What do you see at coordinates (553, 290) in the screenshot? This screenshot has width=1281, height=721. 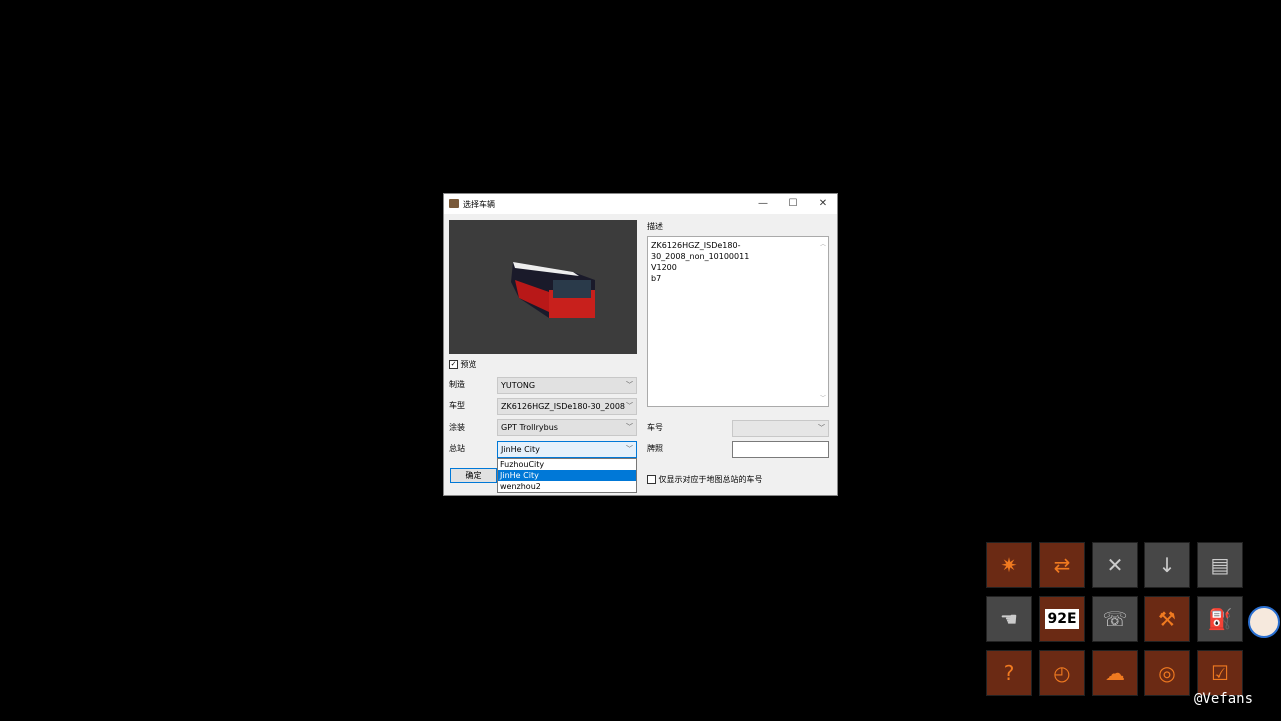 I see `bus-image` at bounding box center [553, 290].